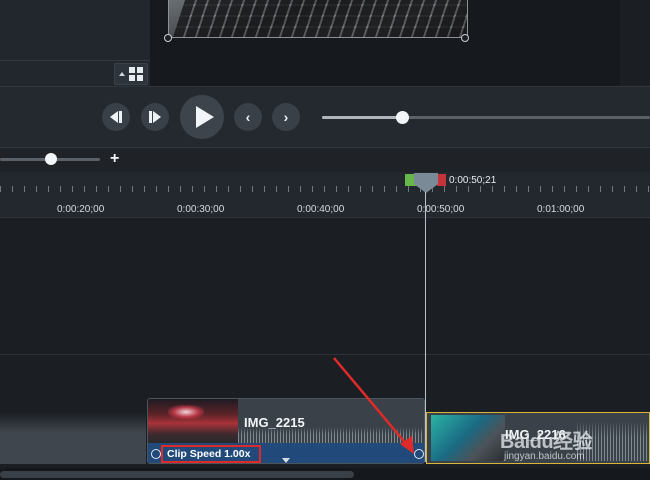 Image resolution: width=650 pixels, height=480 pixels. I want to click on clip-speed-highlight-box: Clip Speed 1.00x, so click(211, 454).